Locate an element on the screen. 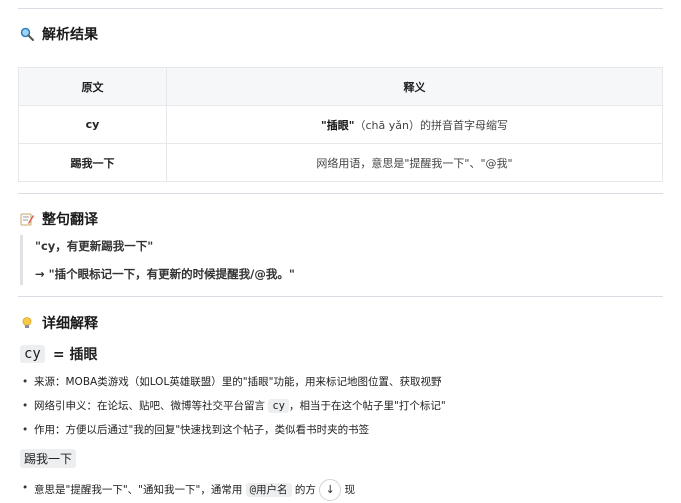 The width and height of the screenshot is (681, 503). inline-code: cy is located at coordinates (278, 406).